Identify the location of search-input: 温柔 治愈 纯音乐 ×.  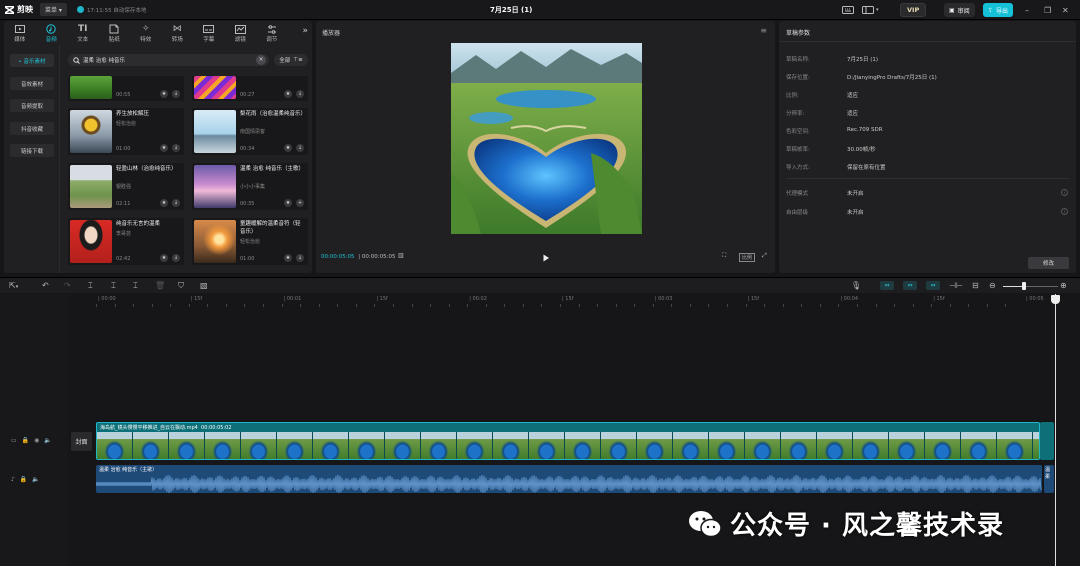
(168, 60).